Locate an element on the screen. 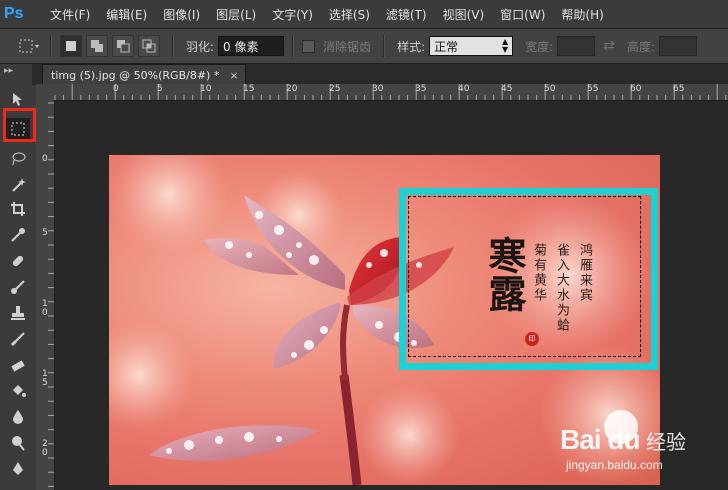 The width and height of the screenshot is (728, 490). magic-wand-tool is located at coordinates (18, 185).